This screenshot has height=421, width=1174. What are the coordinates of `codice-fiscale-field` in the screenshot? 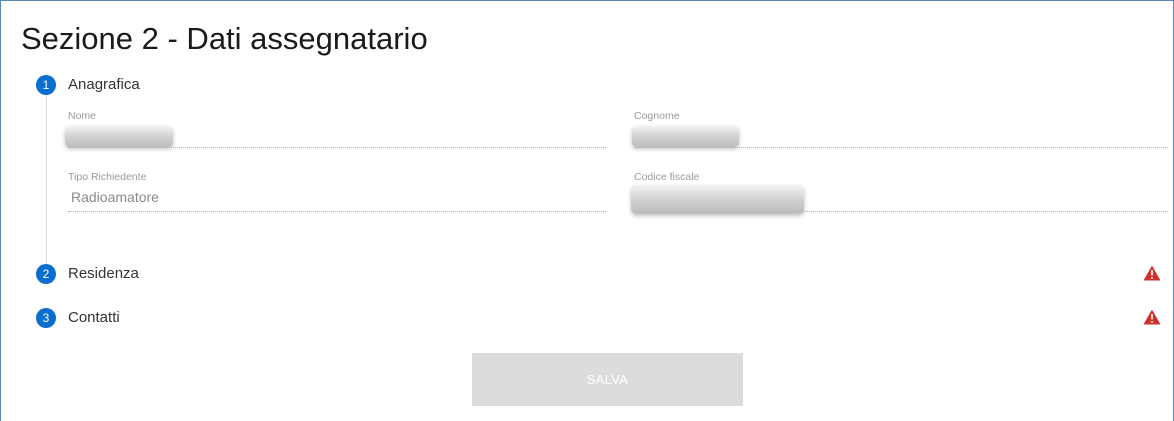 It's located at (901, 211).